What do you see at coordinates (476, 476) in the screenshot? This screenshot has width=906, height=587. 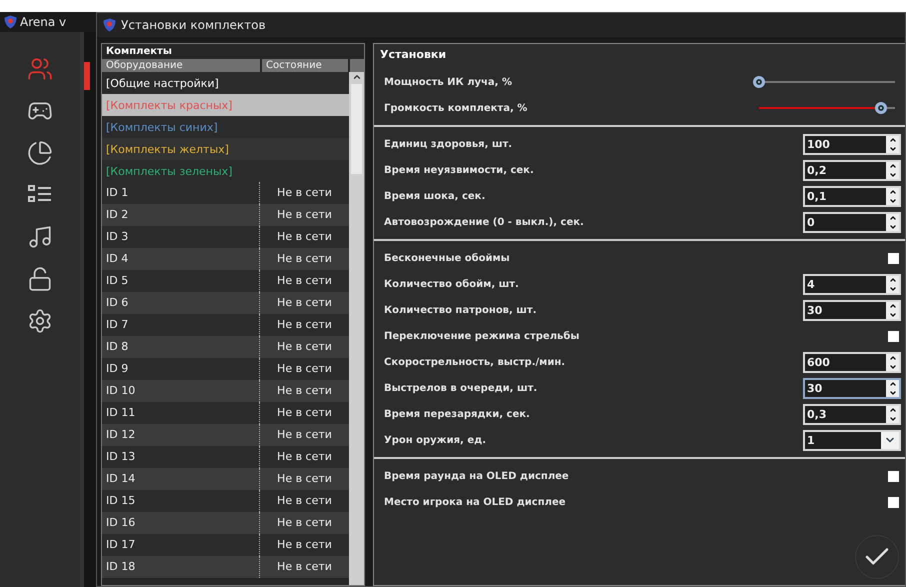 I see `setting-label: Время раунда на OLED дисплее` at bounding box center [476, 476].